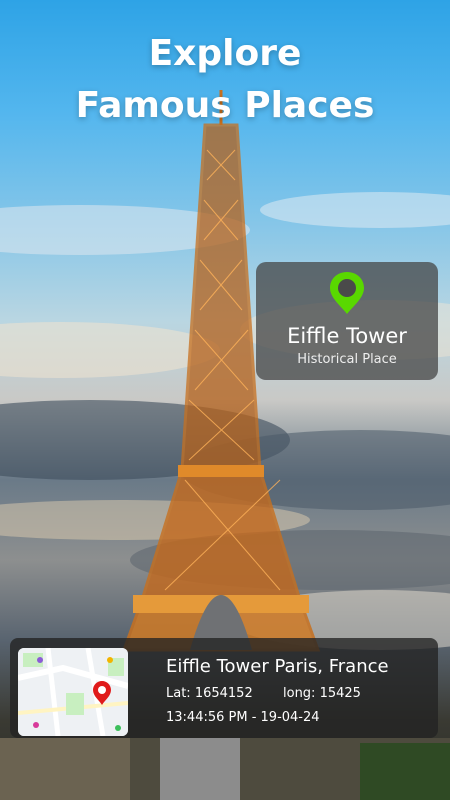 The height and width of the screenshot is (800, 450). I want to click on latitude-text: Lat: 1654152, so click(209, 693).